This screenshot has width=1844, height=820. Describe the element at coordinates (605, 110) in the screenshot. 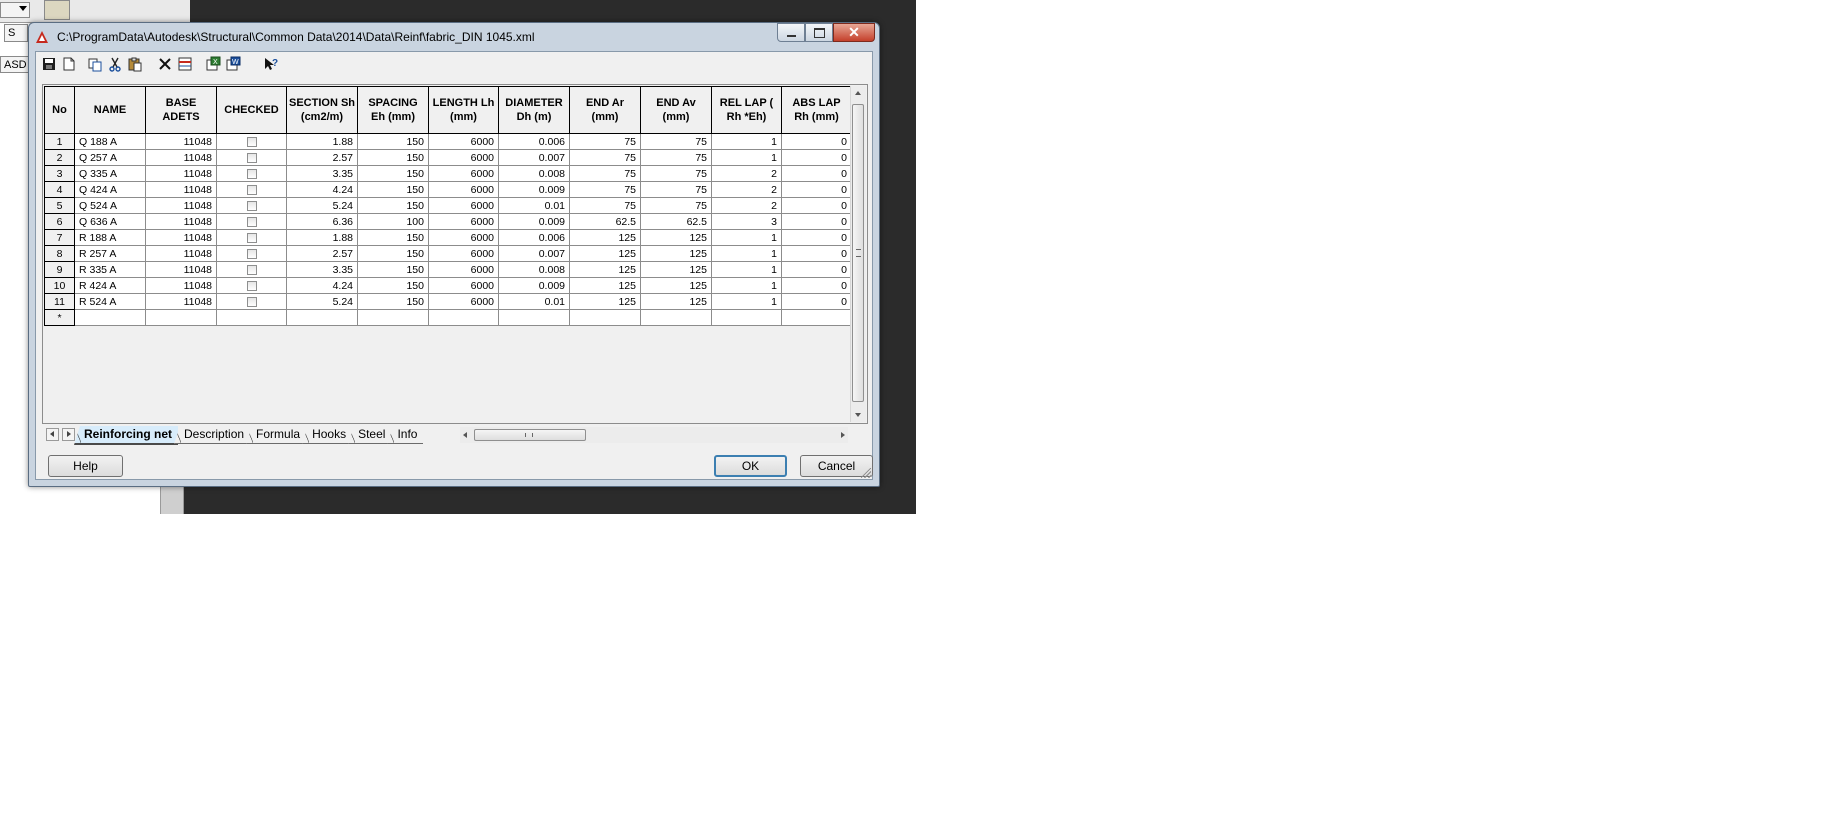

I see `column-header-end-ar: END Ar (mm)` at that location.